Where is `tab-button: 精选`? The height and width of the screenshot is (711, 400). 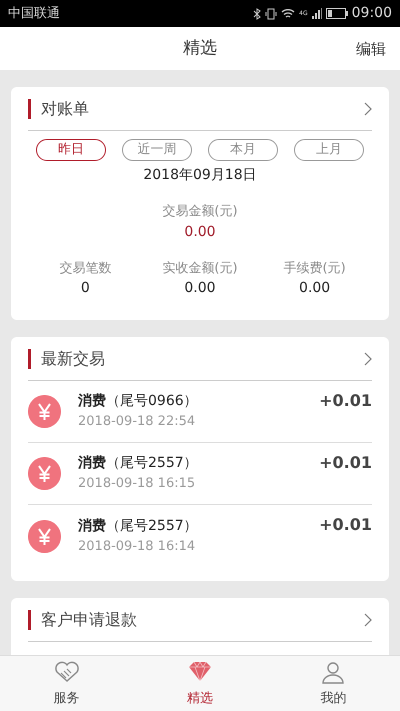 tab-button: 精选 is located at coordinates (200, 683).